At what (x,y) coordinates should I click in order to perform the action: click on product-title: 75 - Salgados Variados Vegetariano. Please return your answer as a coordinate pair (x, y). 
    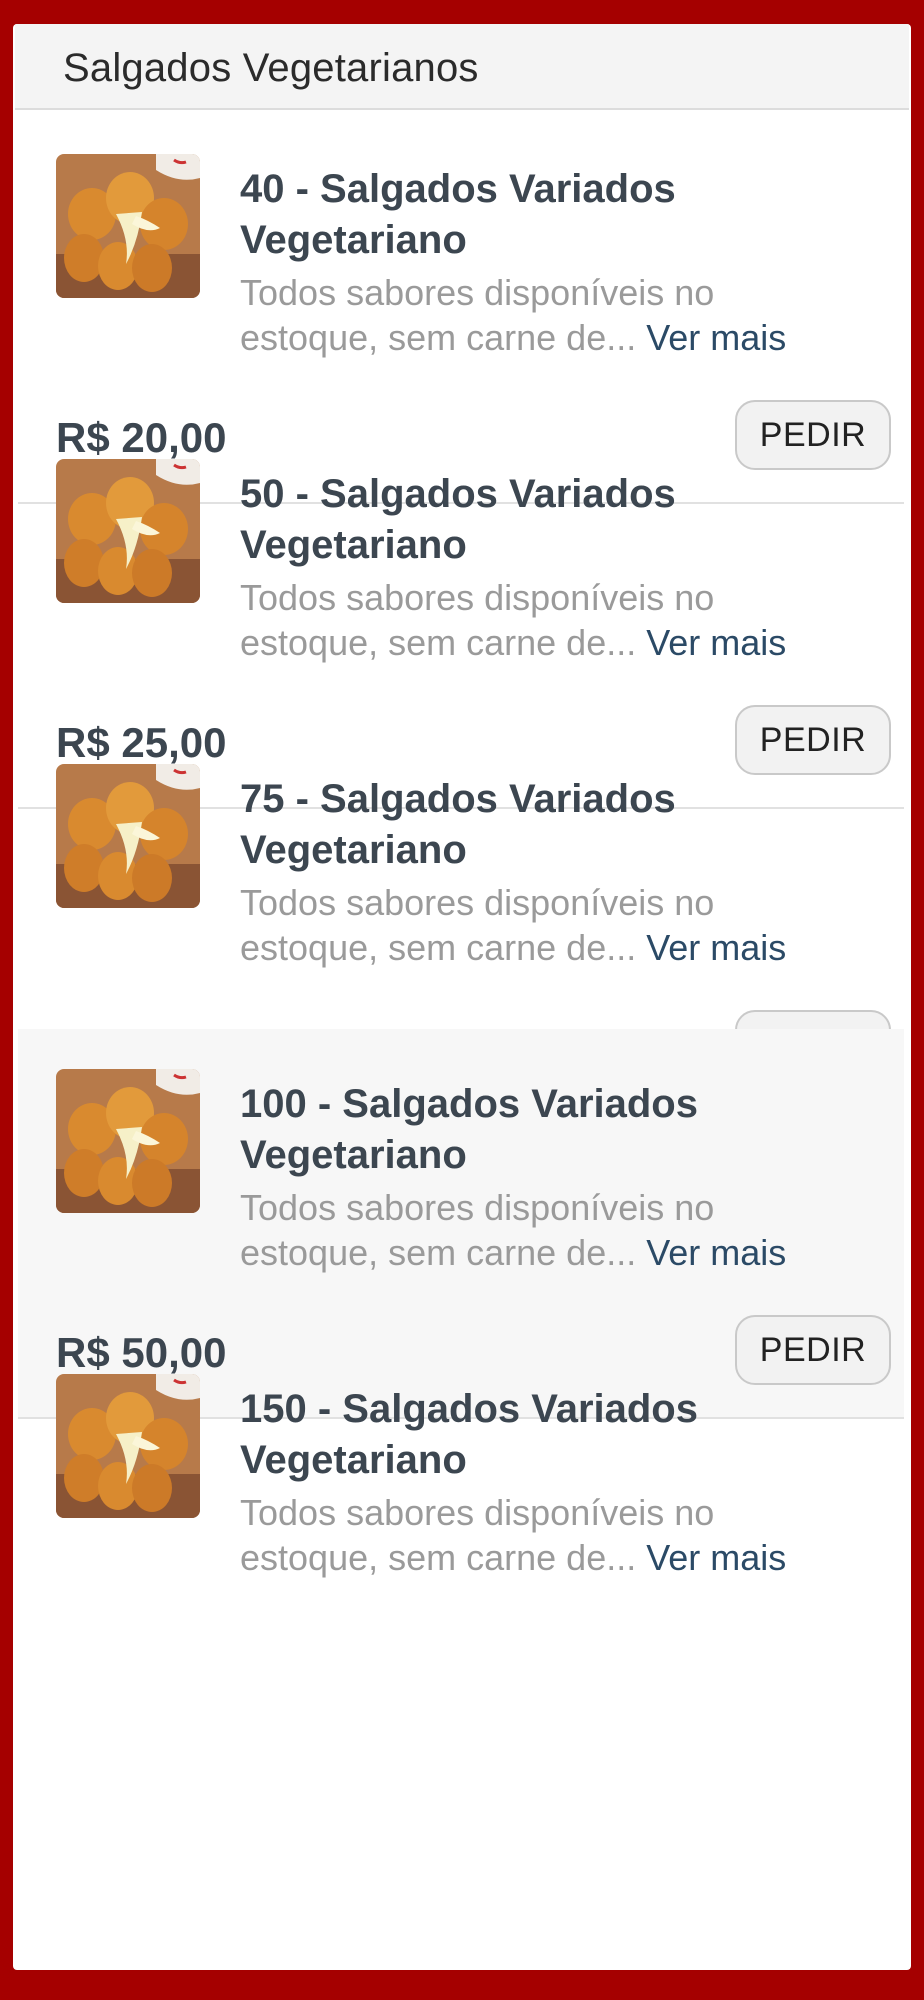
    Looking at the image, I should click on (540, 825).